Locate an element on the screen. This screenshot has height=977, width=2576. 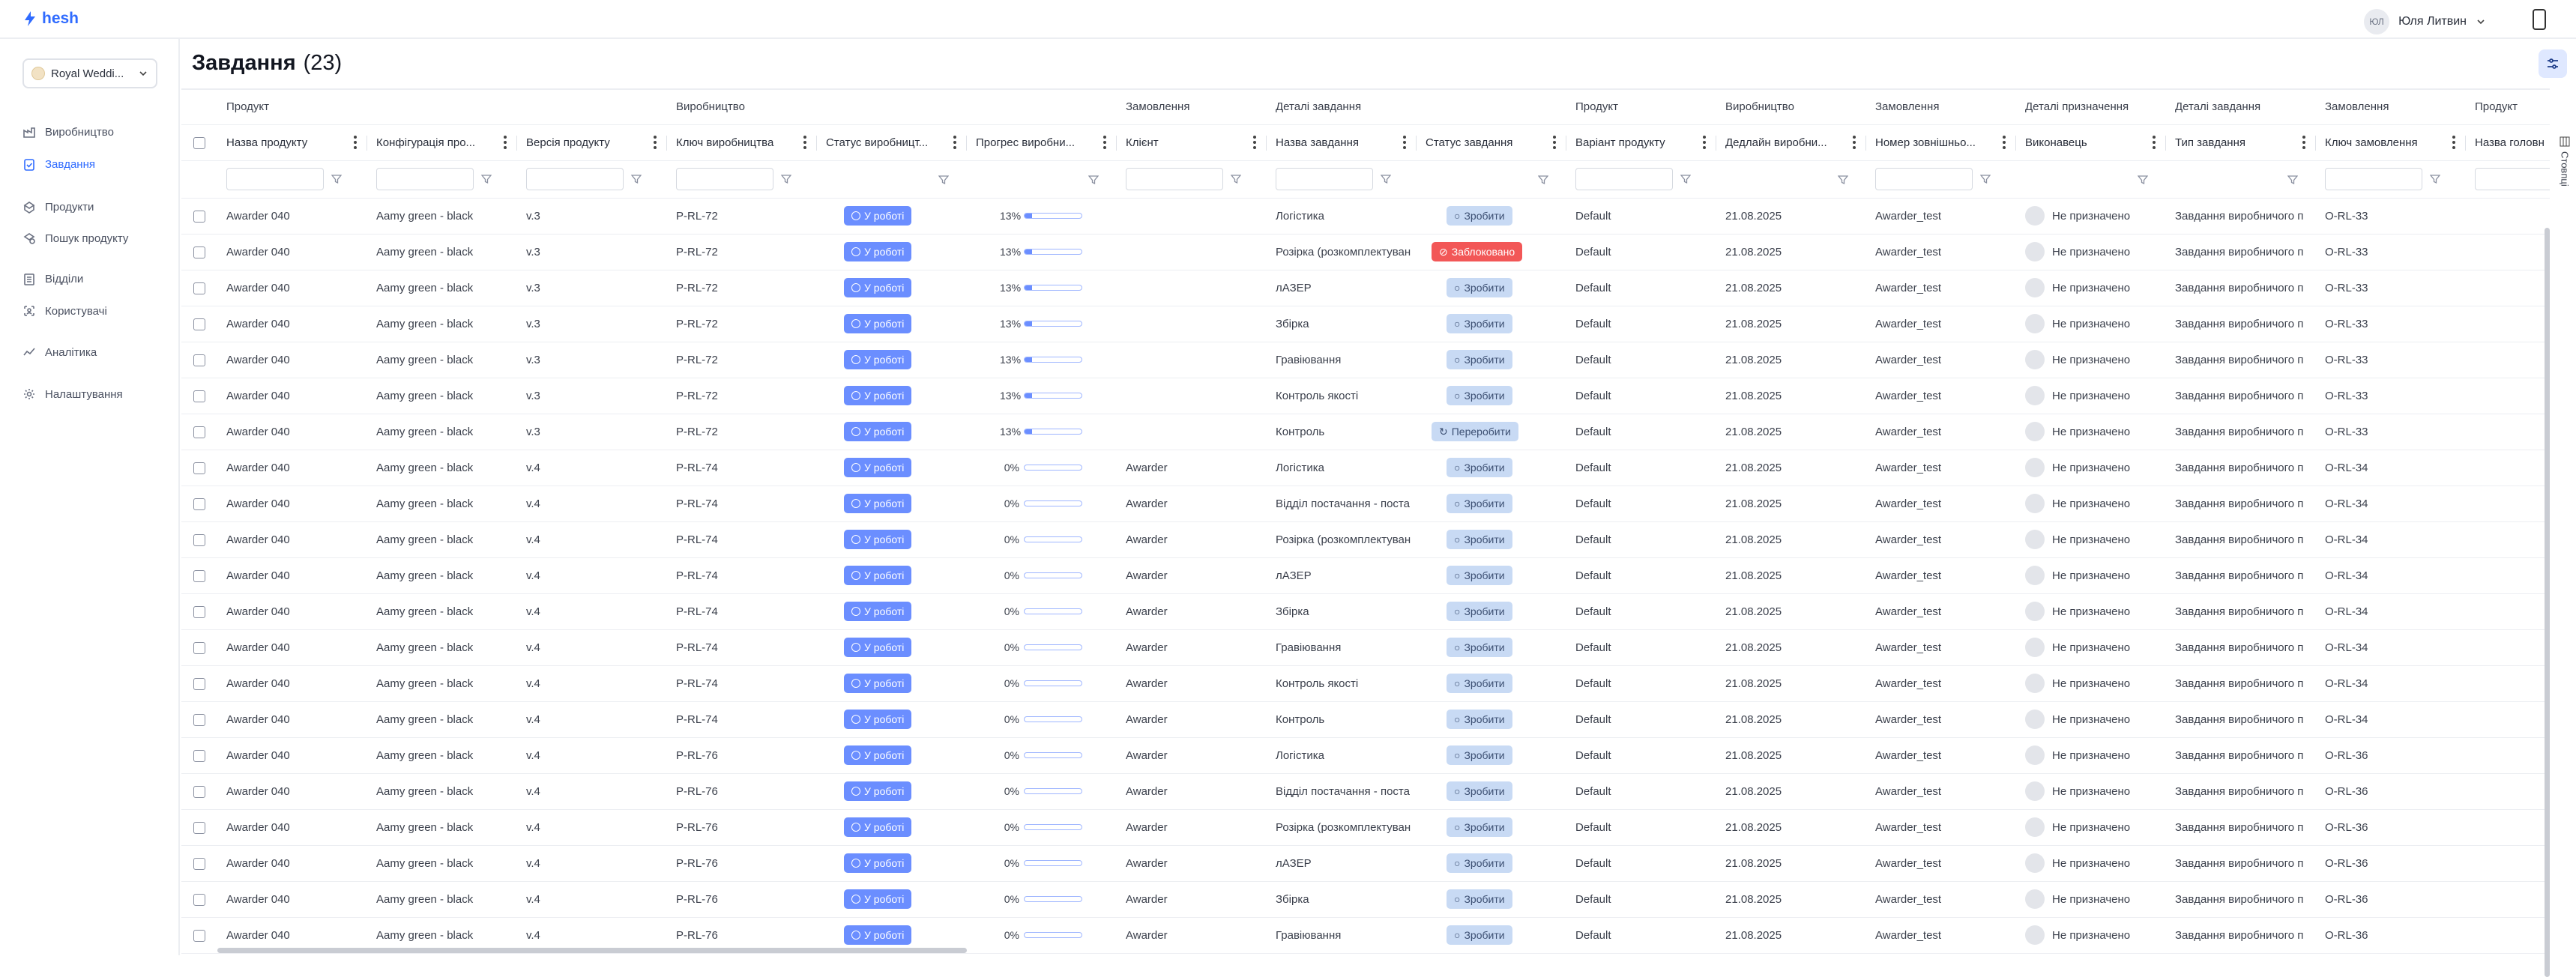
column-header: Назва головн is located at coordinates (2508, 142).